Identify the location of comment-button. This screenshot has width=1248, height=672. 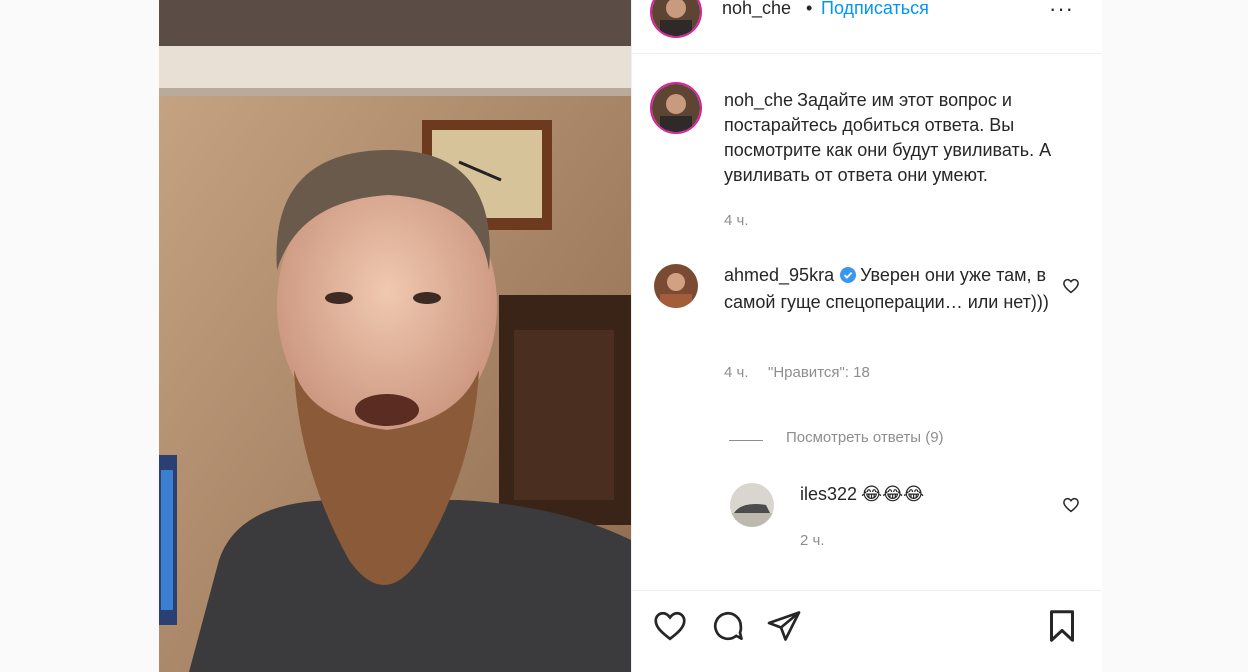
(728, 626).